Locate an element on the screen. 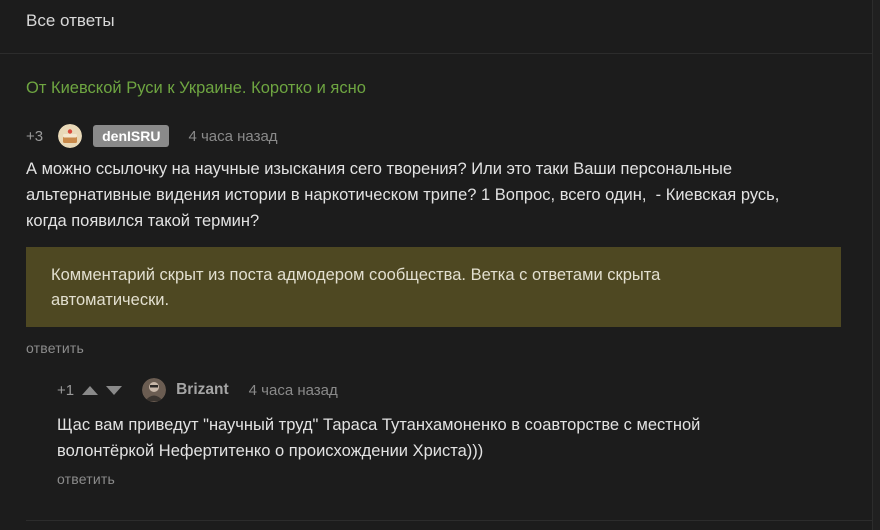 The image size is (880, 530). reply-button-child: ответить is located at coordinates (86, 479).